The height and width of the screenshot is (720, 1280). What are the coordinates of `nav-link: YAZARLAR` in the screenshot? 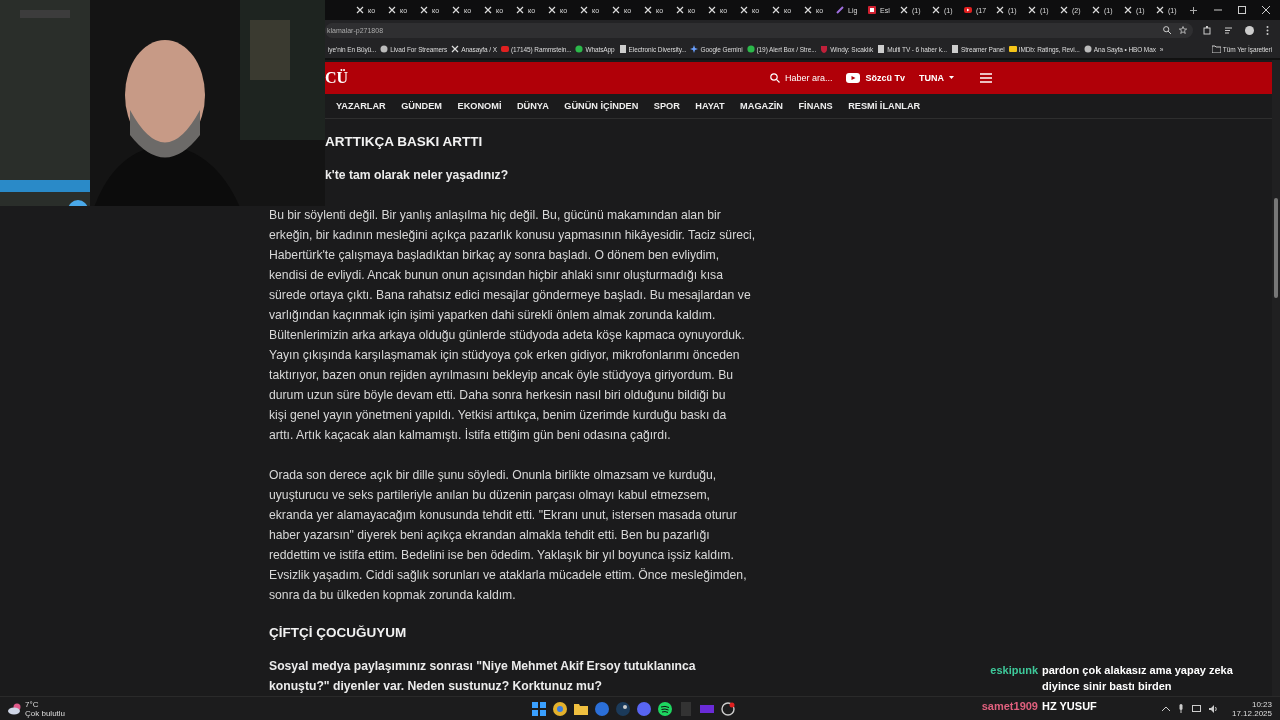 It's located at (361, 105).